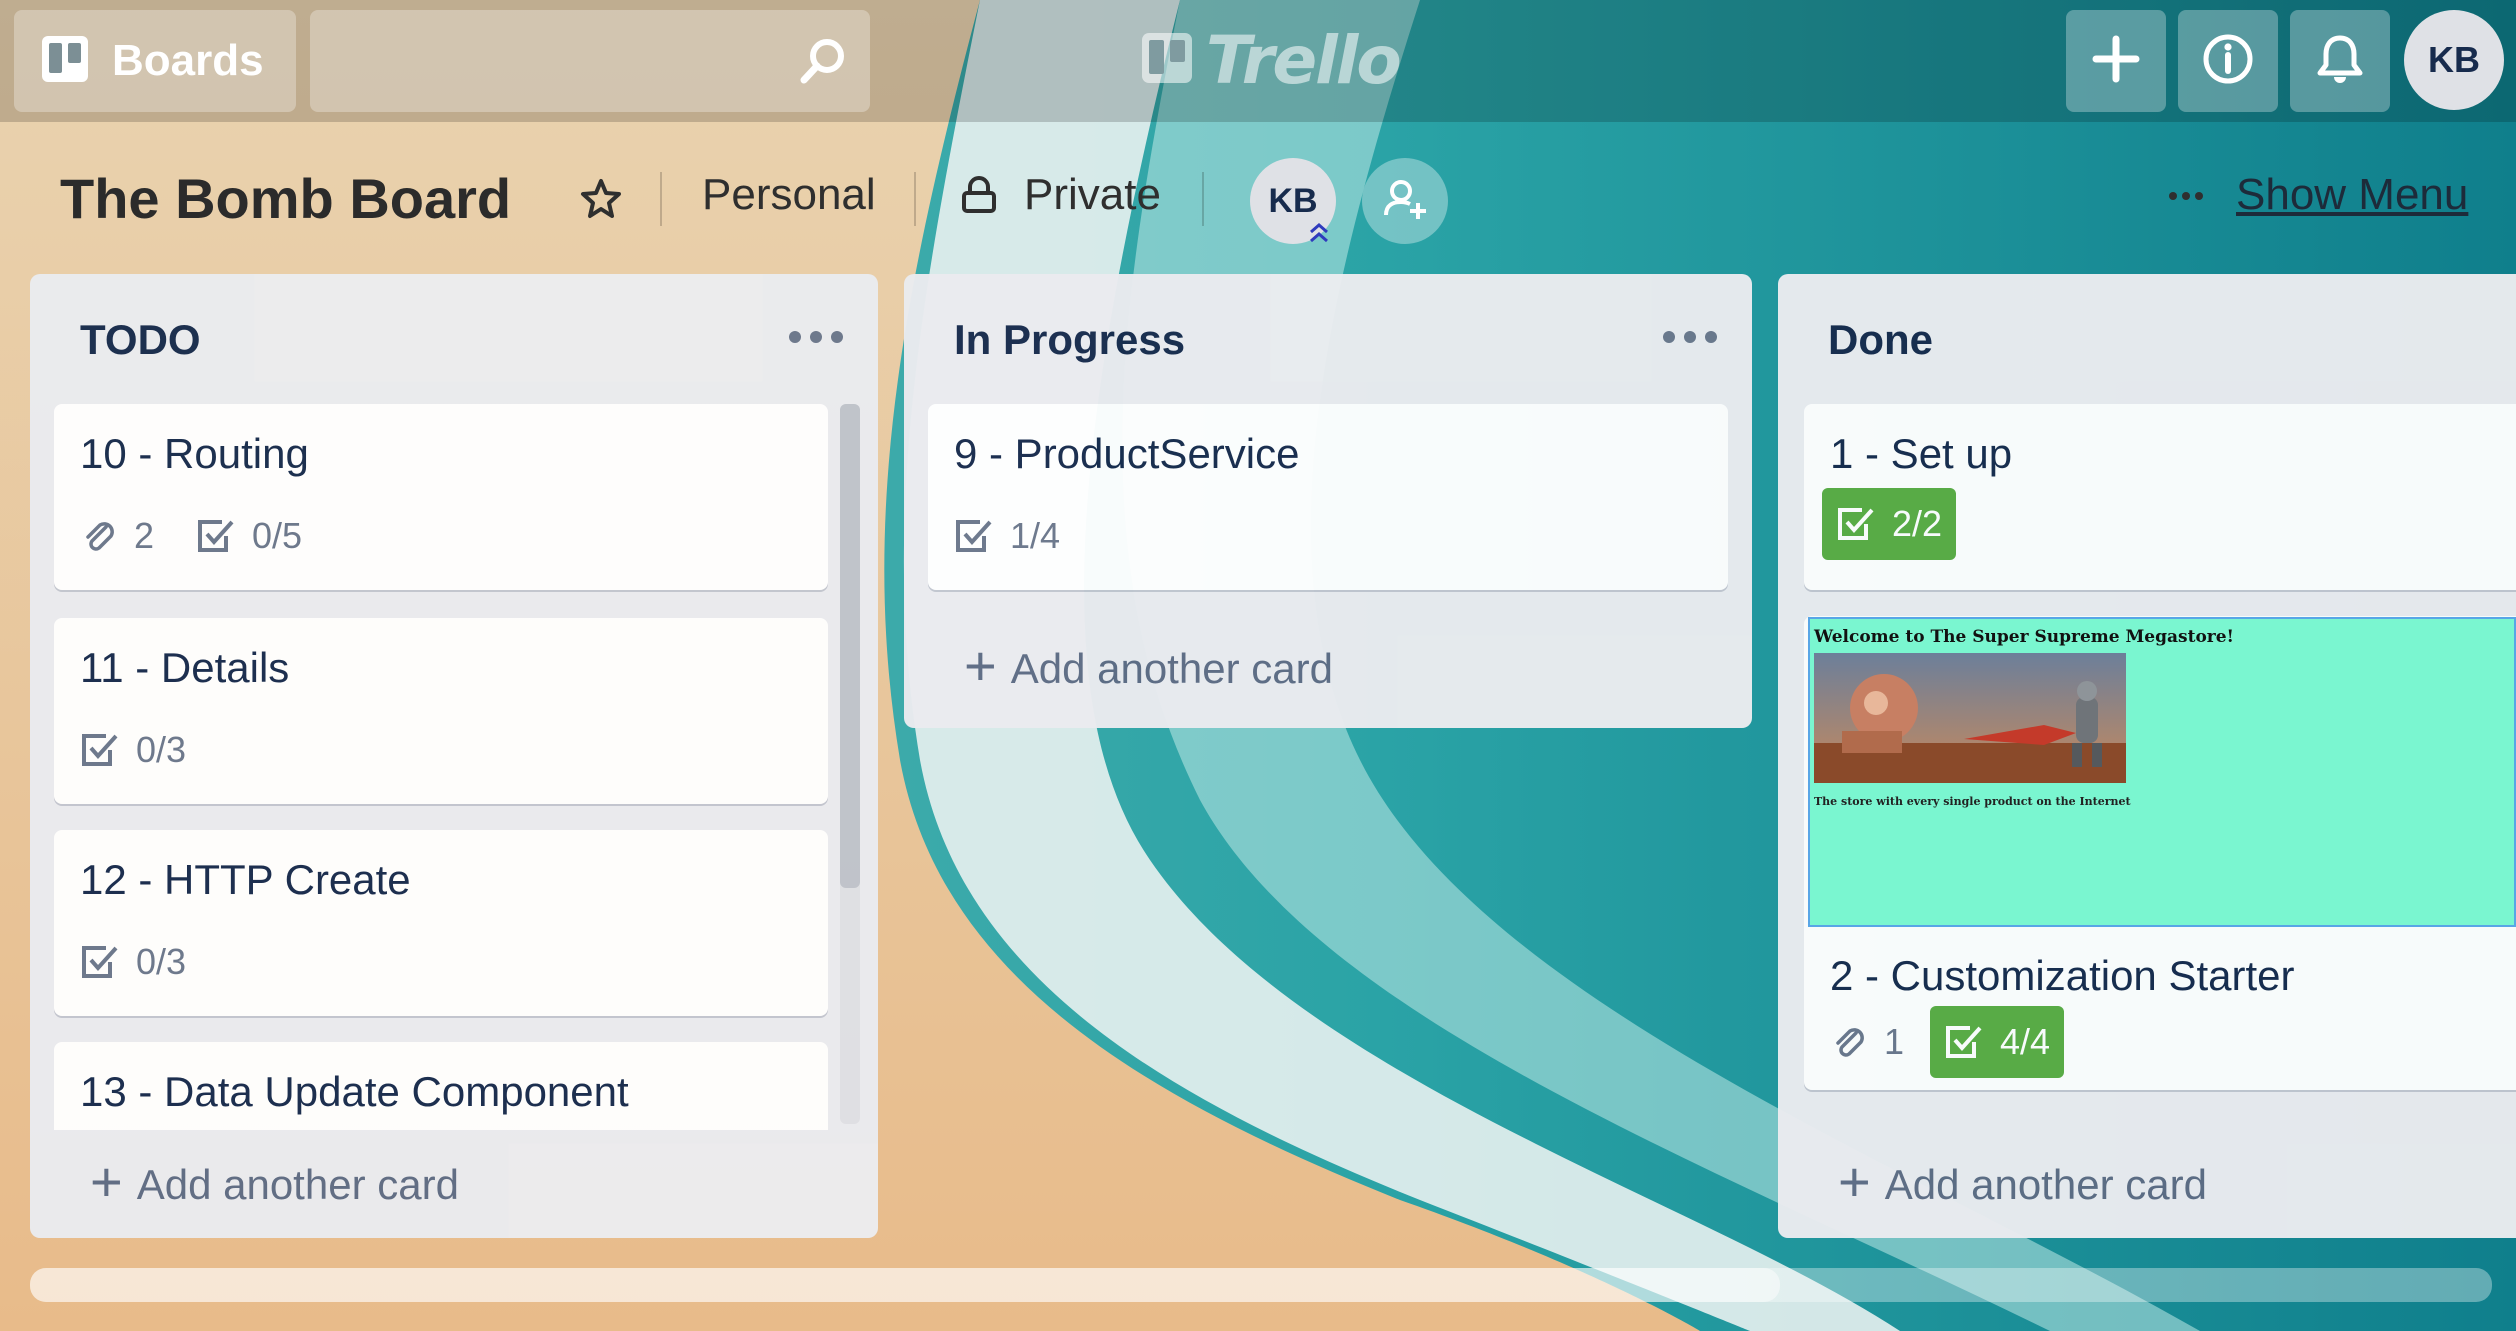  I want to click on attachment-badge: 1, so click(1867, 1042).